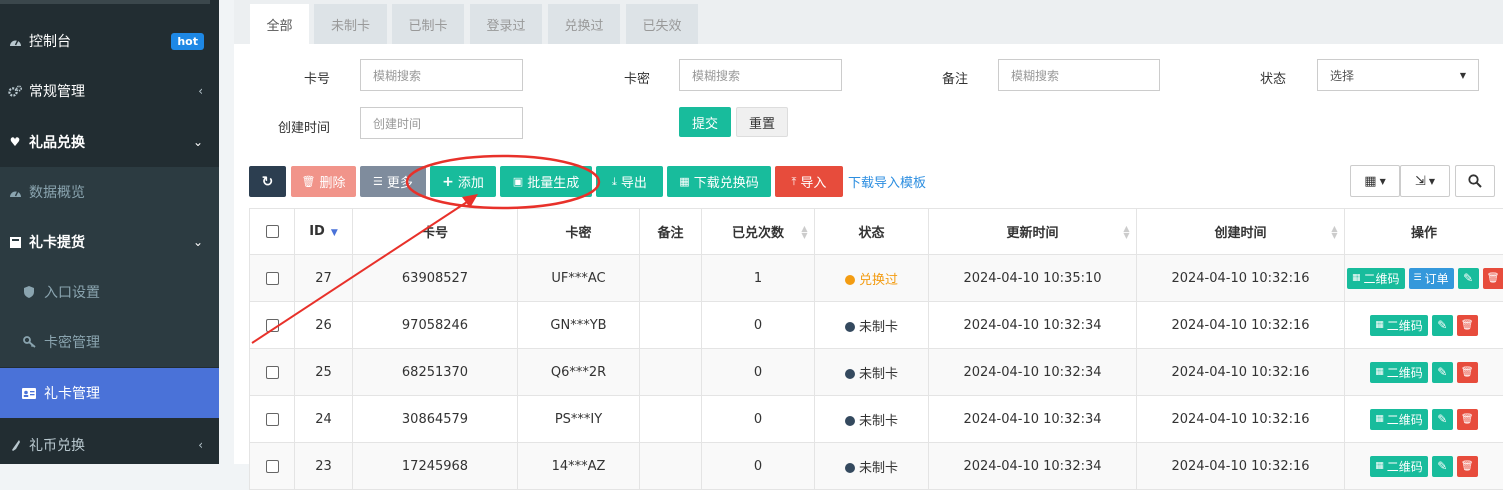 This screenshot has width=1503, height=490. I want to click on sidebar-item-card-pickup: 礼卡提货 ⌄, so click(109, 242).